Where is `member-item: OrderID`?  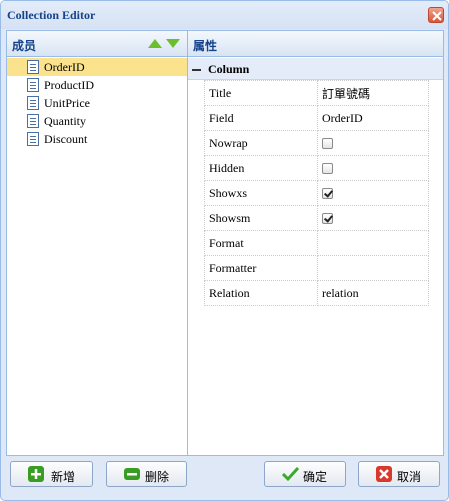
member-item: OrderID is located at coordinates (97, 67).